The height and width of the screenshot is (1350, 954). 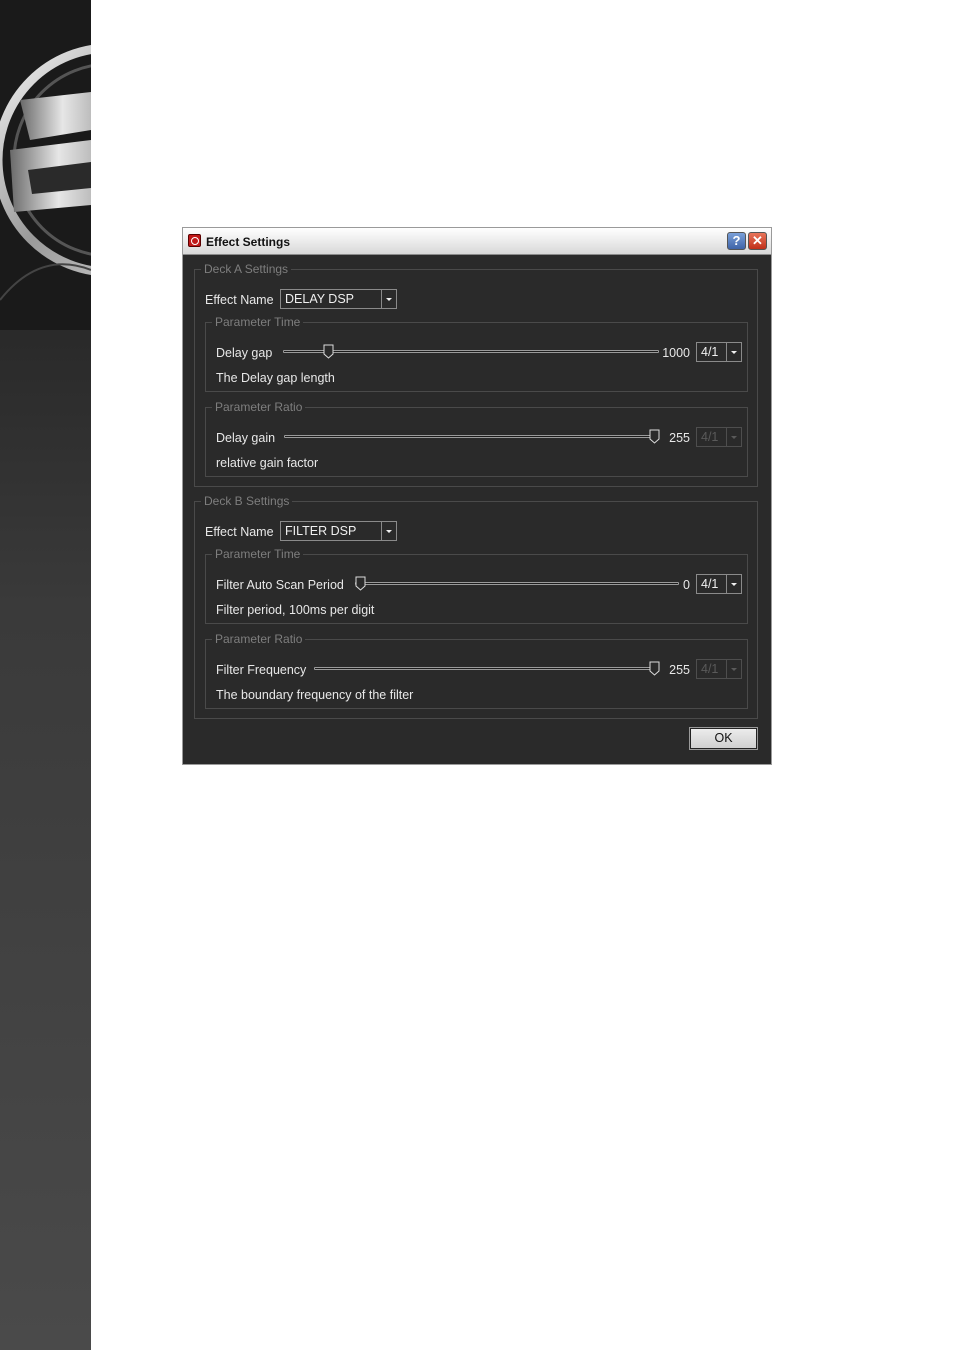 What do you see at coordinates (321, 531) in the screenshot?
I see `deck-b-effect-name-value: FILTER DSP` at bounding box center [321, 531].